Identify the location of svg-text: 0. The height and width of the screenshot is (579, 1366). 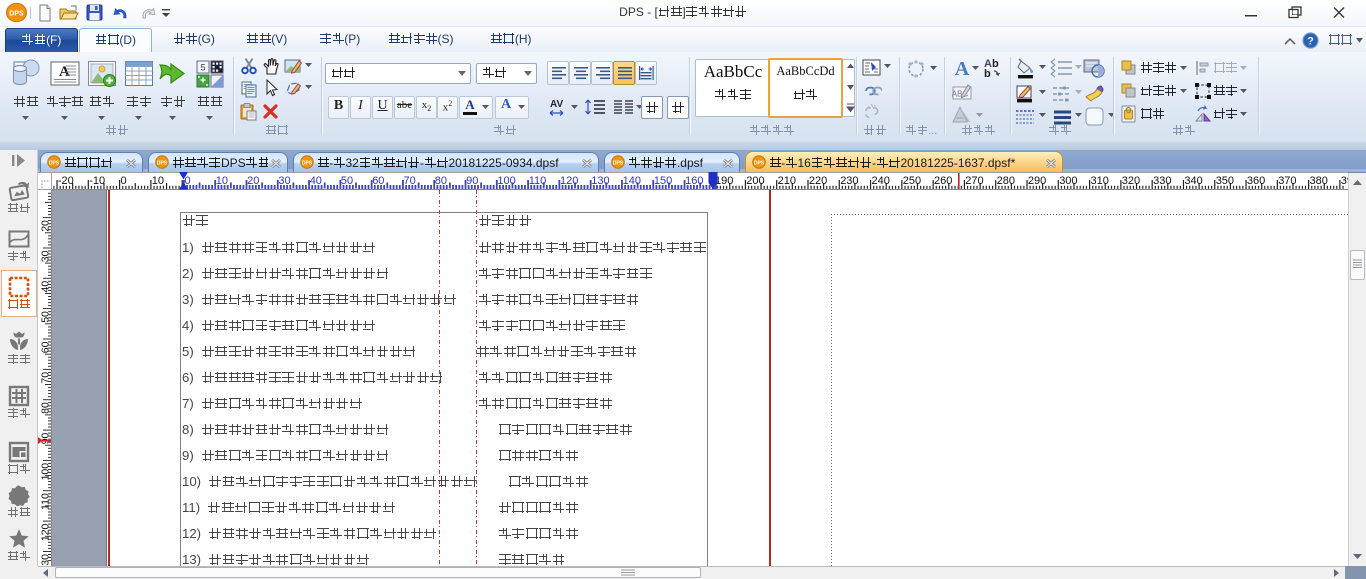
(124, 181).